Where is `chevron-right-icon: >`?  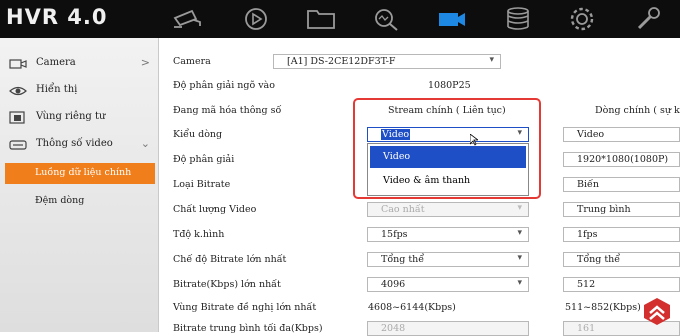 chevron-right-icon: > is located at coordinates (145, 62).